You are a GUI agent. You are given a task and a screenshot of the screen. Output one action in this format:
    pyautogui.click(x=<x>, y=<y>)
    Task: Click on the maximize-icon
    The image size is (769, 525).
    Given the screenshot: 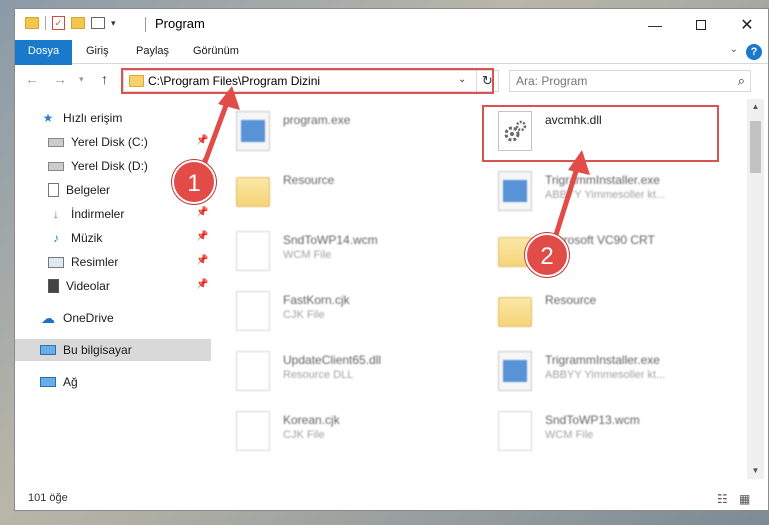 What is the action you would take?
    pyautogui.click(x=701, y=24)
    